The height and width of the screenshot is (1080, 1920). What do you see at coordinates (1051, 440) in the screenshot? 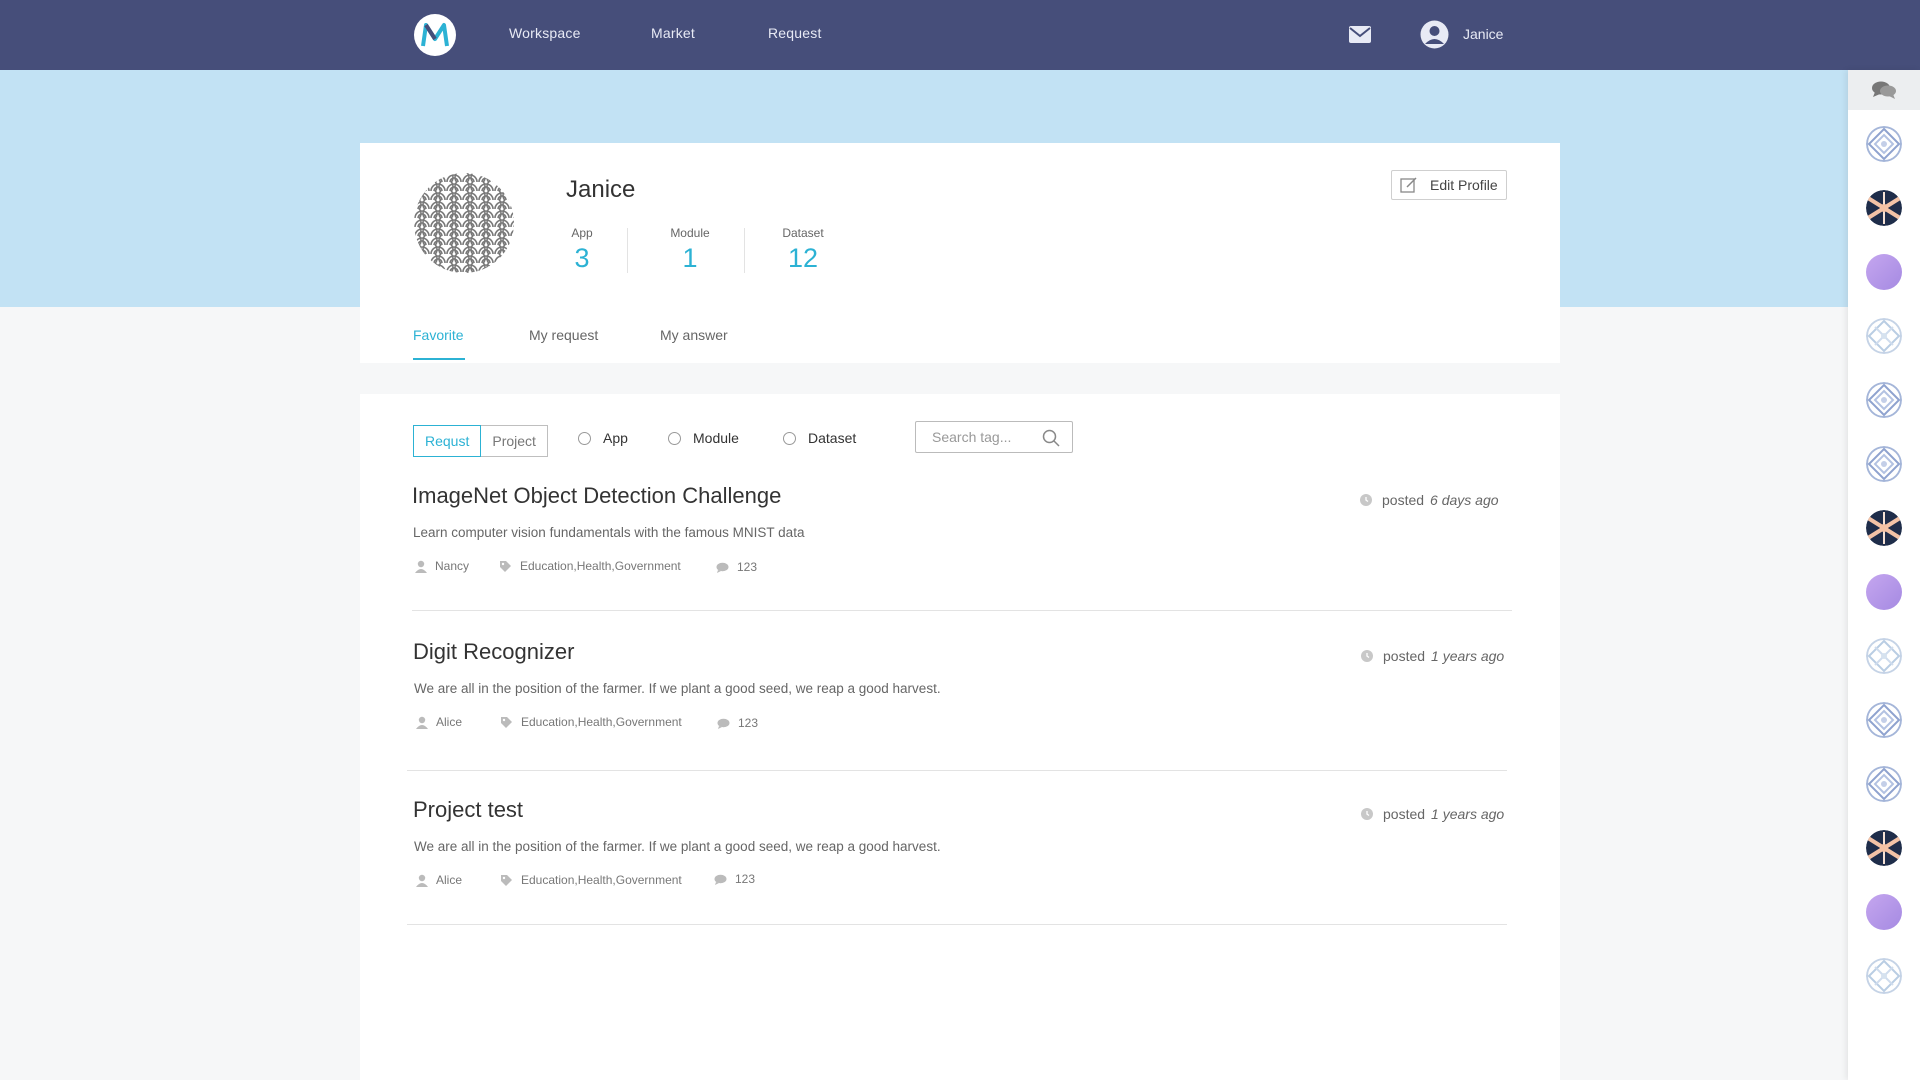
I see `search-icon` at bounding box center [1051, 440].